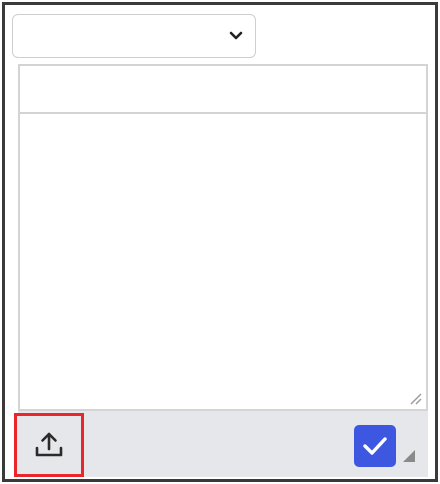 The height and width of the screenshot is (484, 440). What do you see at coordinates (409, 456) in the screenshot?
I see `corner-resize-icon` at bounding box center [409, 456].